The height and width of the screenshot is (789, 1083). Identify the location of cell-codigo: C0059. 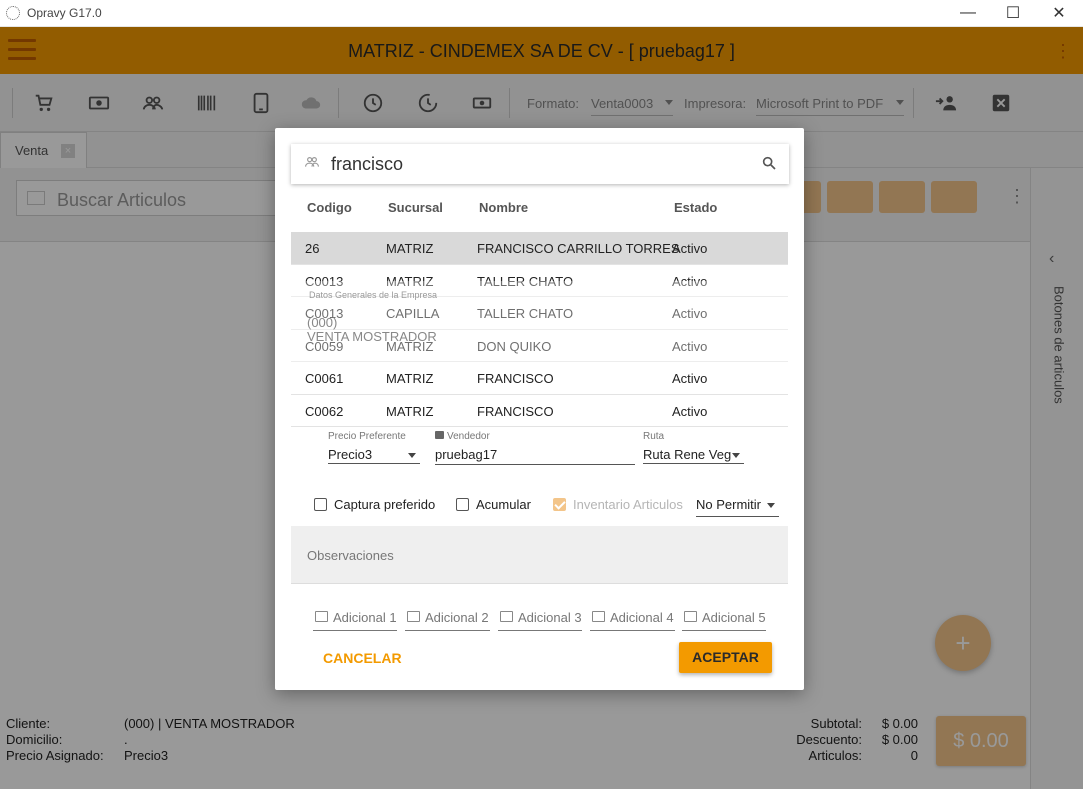
(324, 346).